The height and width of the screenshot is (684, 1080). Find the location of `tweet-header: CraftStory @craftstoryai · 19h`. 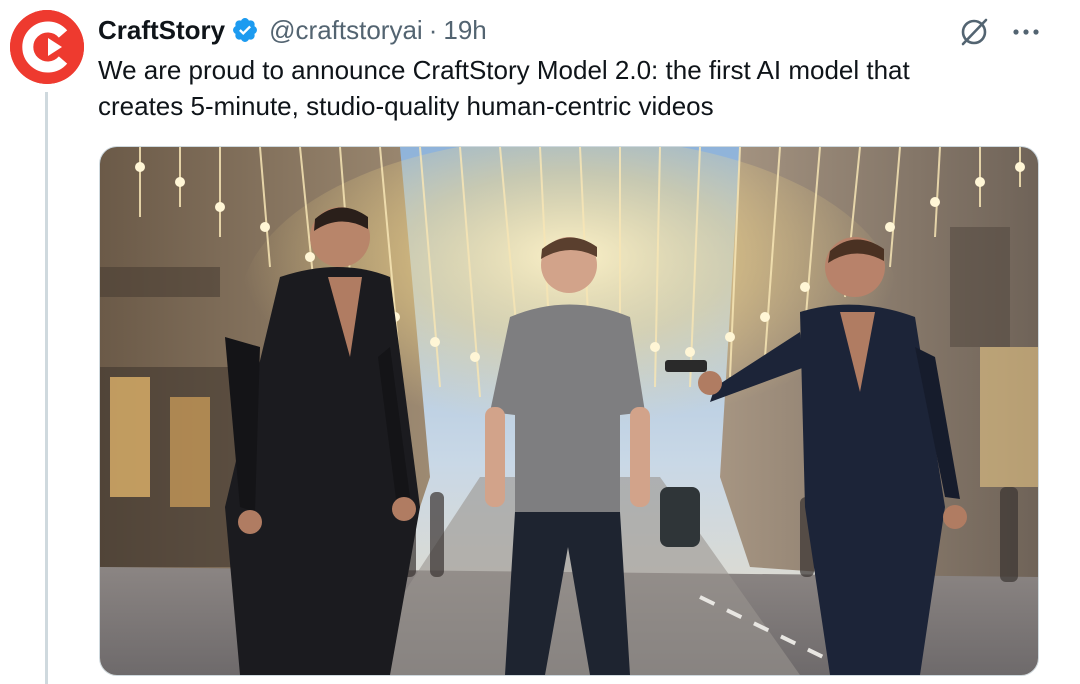

tweet-header: CraftStory @craftstoryai · 19h is located at coordinates (292, 30).